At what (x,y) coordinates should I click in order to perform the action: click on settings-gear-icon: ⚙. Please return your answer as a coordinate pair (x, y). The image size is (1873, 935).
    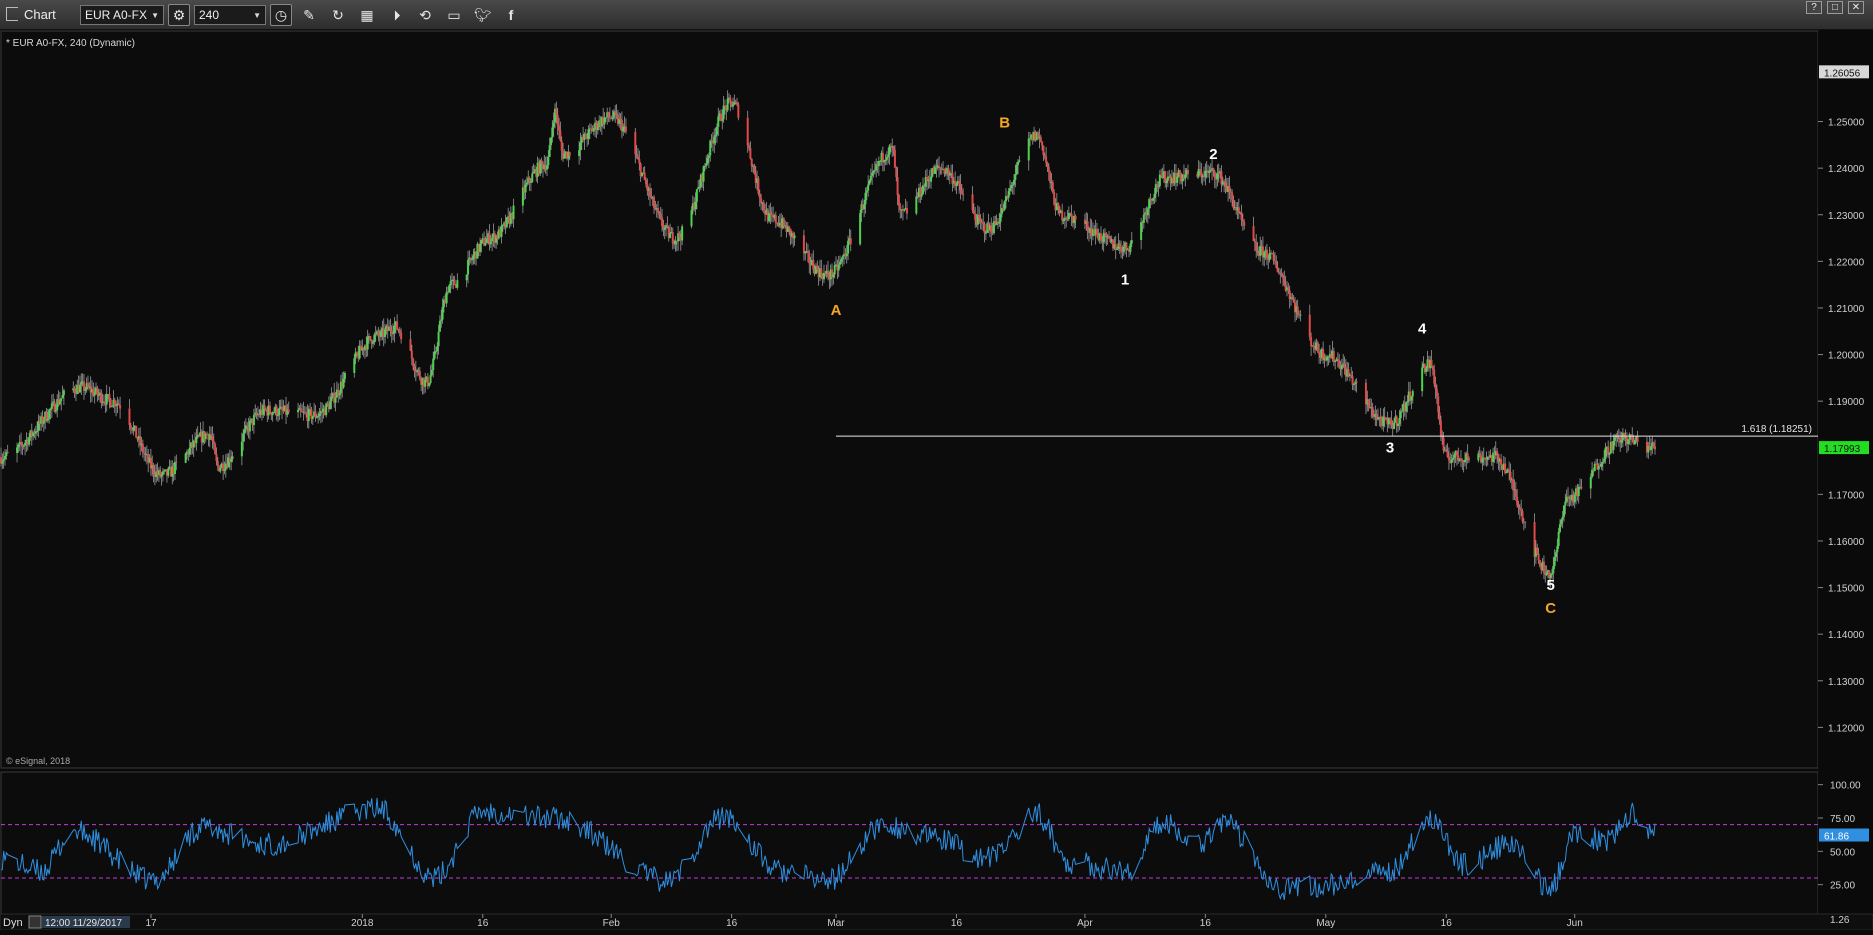
    Looking at the image, I should click on (179, 15).